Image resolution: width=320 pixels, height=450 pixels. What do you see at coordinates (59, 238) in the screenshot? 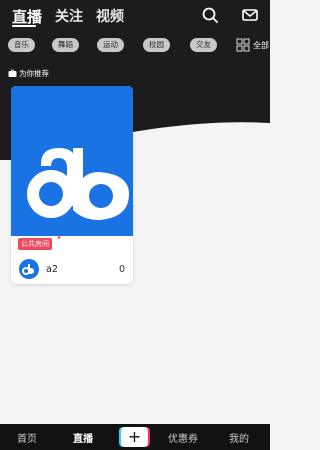
I see `sparkle-icon: ✦` at bounding box center [59, 238].